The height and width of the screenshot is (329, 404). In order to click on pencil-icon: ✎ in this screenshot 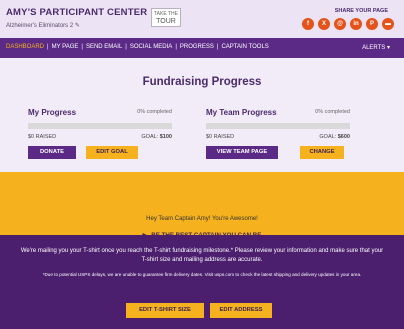, I will do `click(77, 26)`.